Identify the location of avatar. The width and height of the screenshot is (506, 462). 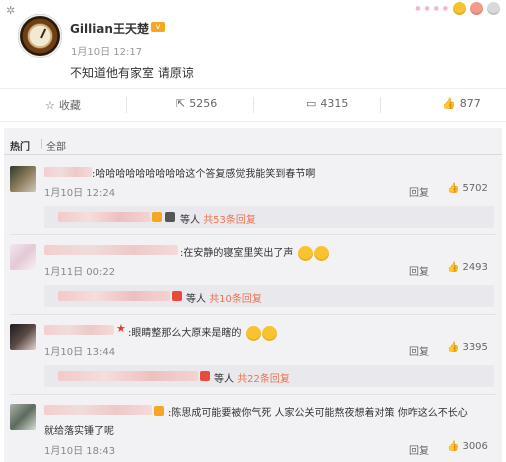
(40, 36).